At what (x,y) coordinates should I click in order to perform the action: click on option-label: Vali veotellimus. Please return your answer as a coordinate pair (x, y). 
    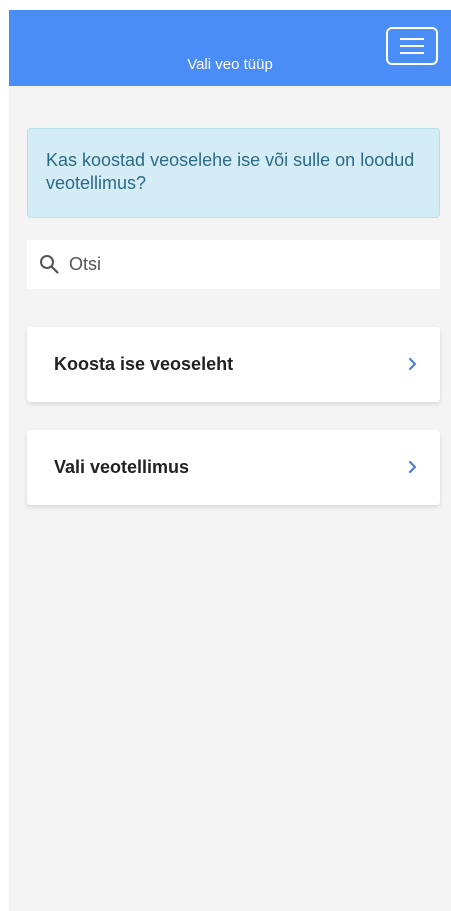
    Looking at the image, I should click on (122, 467).